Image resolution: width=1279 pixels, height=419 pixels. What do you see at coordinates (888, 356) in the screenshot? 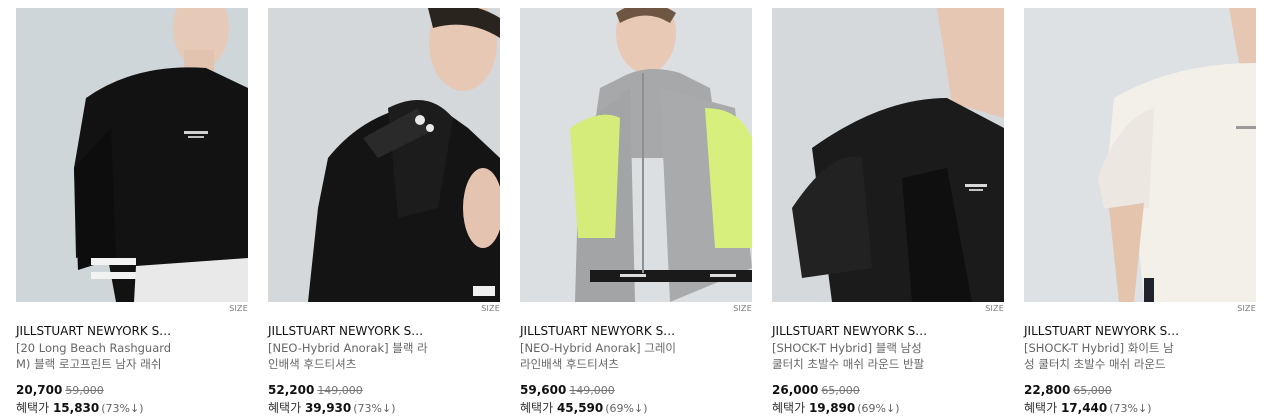
I see `product-name: [SHOCK-T Hybrid] 블랙 남성 쿨터치 초발수 매쉬 라운드 반팔` at bounding box center [888, 356].